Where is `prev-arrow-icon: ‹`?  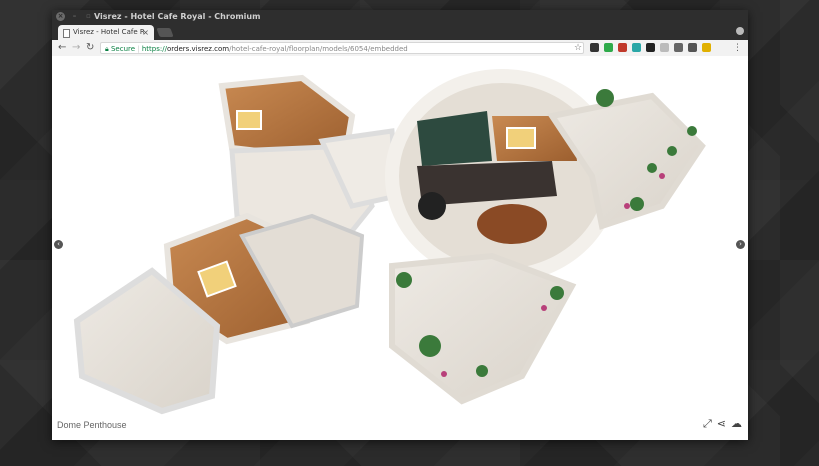 prev-arrow-icon: ‹ is located at coordinates (58, 244).